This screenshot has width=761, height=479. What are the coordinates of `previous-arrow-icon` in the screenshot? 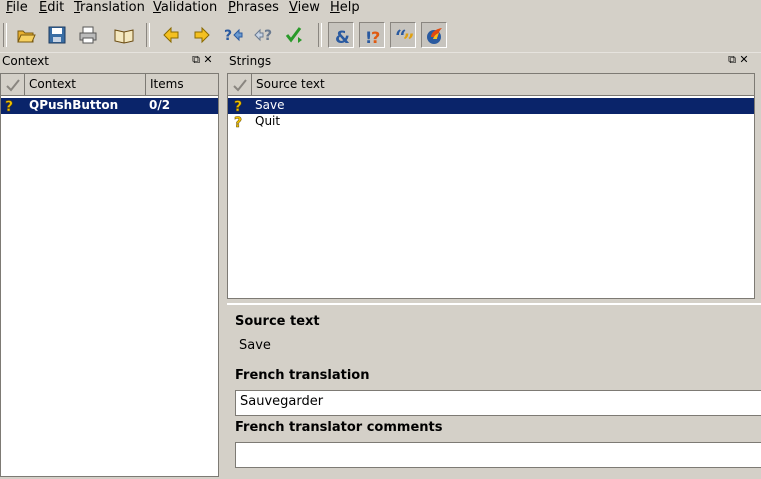 It's located at (171, 35).